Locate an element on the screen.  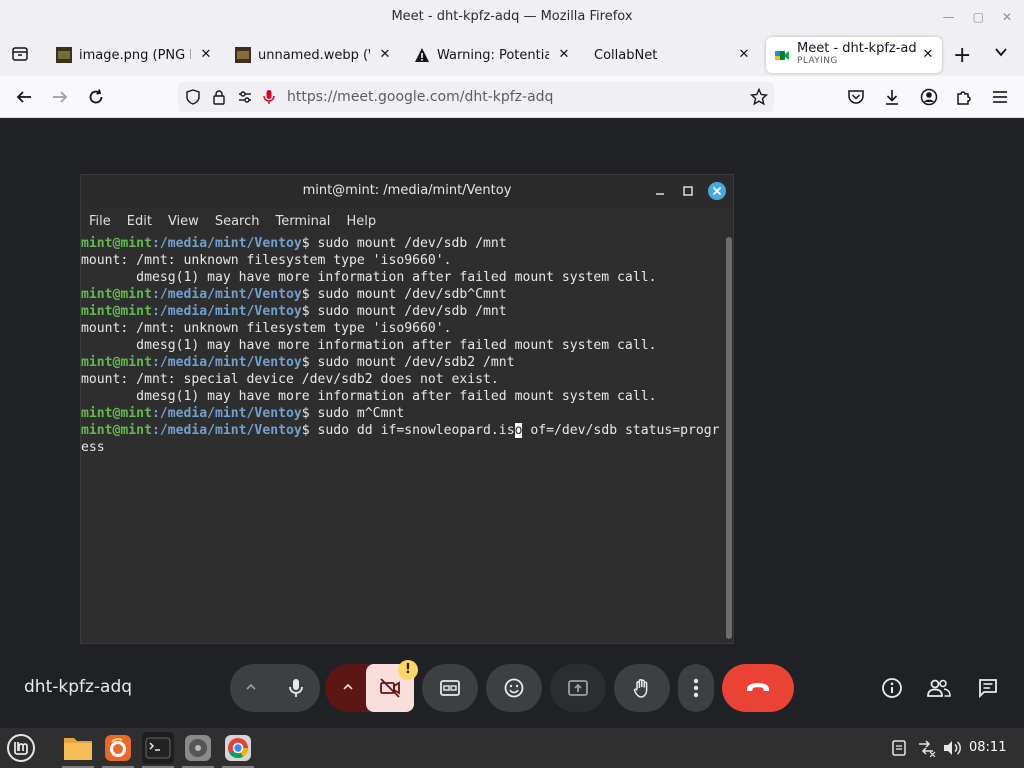
more-vertical-icon is located at coordinates (696, 688).